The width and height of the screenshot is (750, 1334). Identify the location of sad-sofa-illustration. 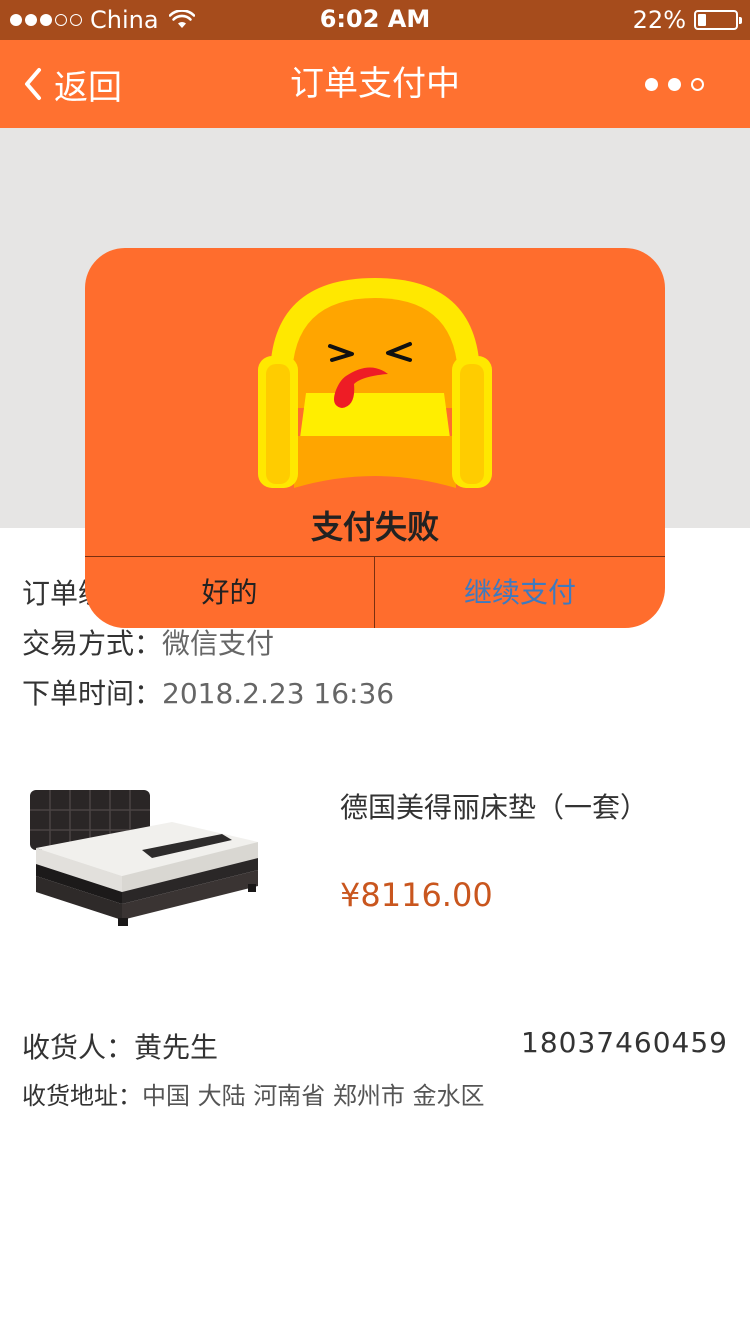
(375, 383).